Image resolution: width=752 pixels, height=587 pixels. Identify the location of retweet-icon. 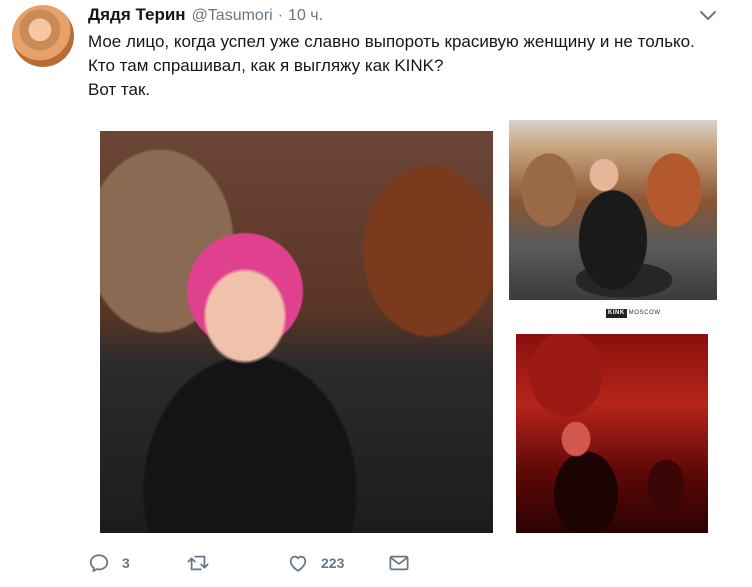
(198, 563).